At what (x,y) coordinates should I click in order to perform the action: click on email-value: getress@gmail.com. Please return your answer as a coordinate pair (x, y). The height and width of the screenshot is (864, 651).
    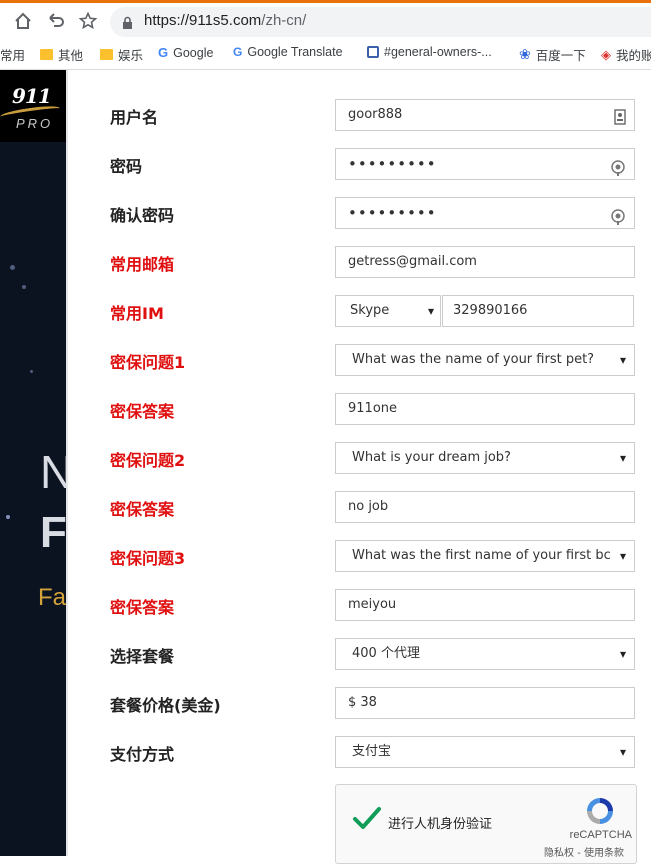
    Looking at the image, I should click on (412, 261).